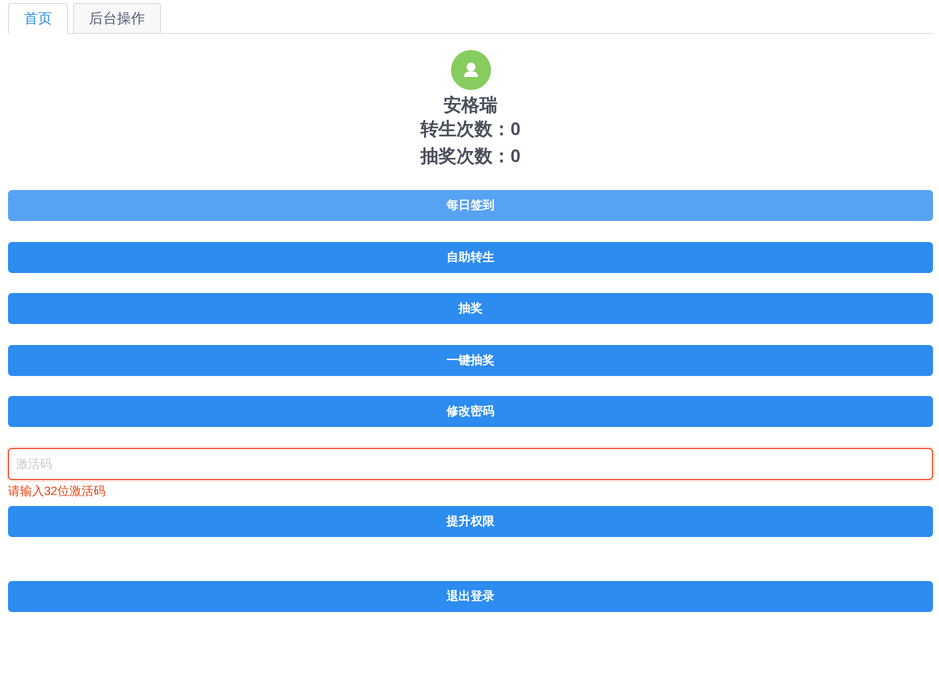 This screenshot has width=939, height=676. What do you see at coordinates (470, 360) in the screenshot?
I see `action-button: 一键抽奖` at bounding box center [470, 360].